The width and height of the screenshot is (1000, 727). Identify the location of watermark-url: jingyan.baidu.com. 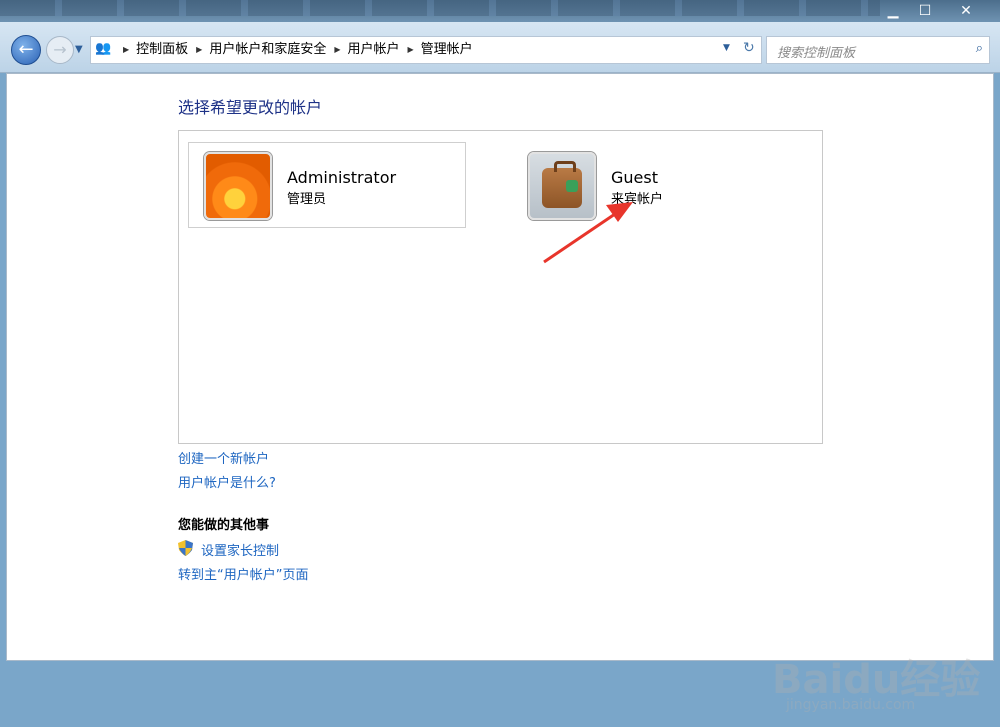
(851, 705).